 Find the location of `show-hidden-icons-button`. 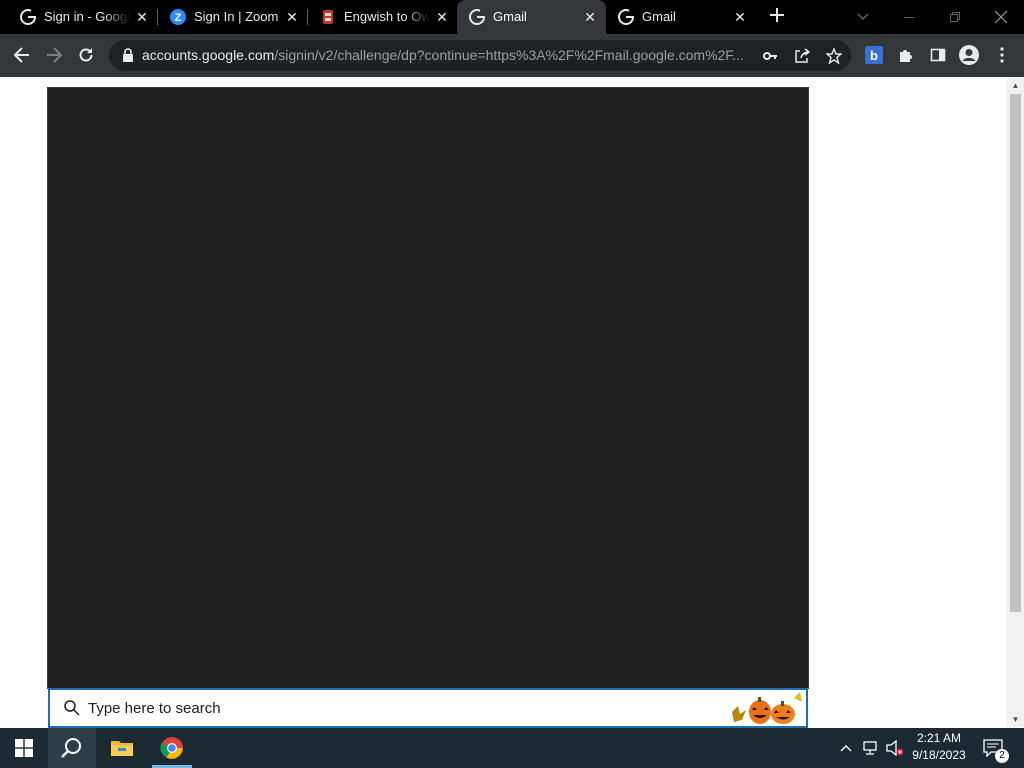

show-hidden-icons-button is located at coordinates (846, 748).